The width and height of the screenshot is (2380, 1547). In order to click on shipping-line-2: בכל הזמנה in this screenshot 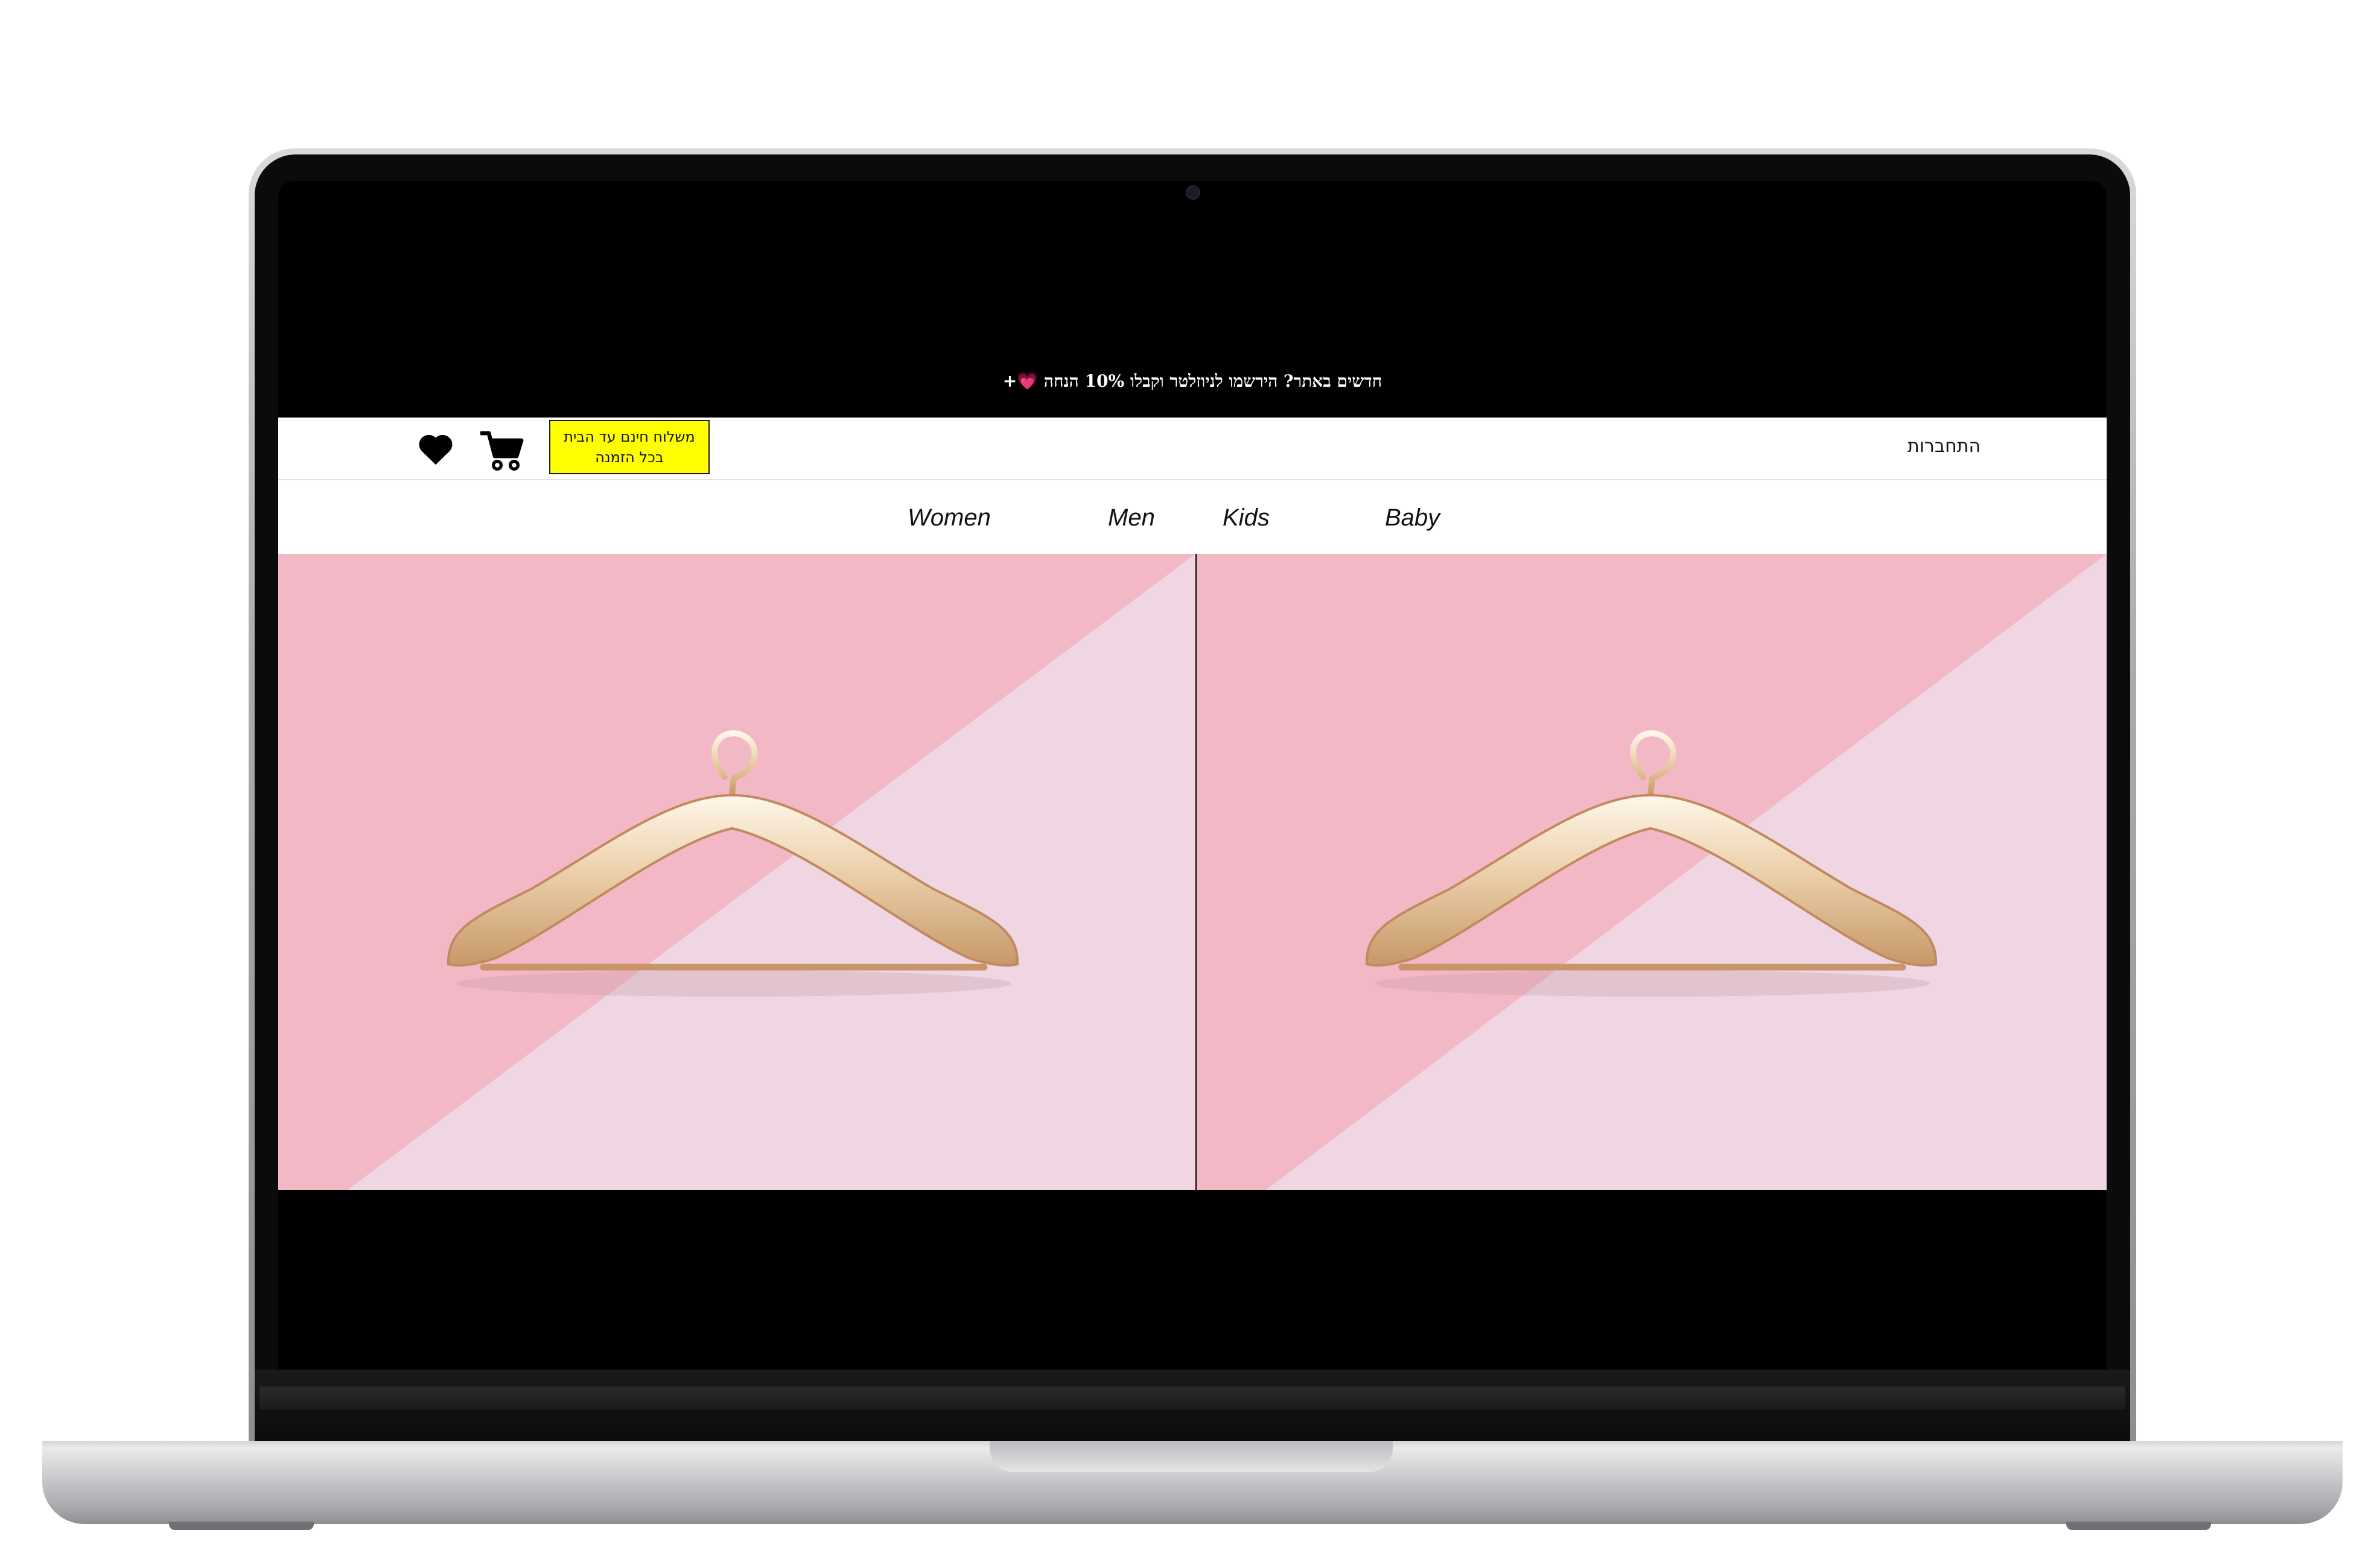, I will do `click(629, 458)`.